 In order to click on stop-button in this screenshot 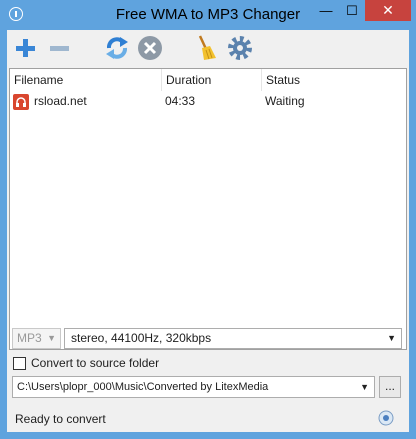, I will do `click(150, 48)`.